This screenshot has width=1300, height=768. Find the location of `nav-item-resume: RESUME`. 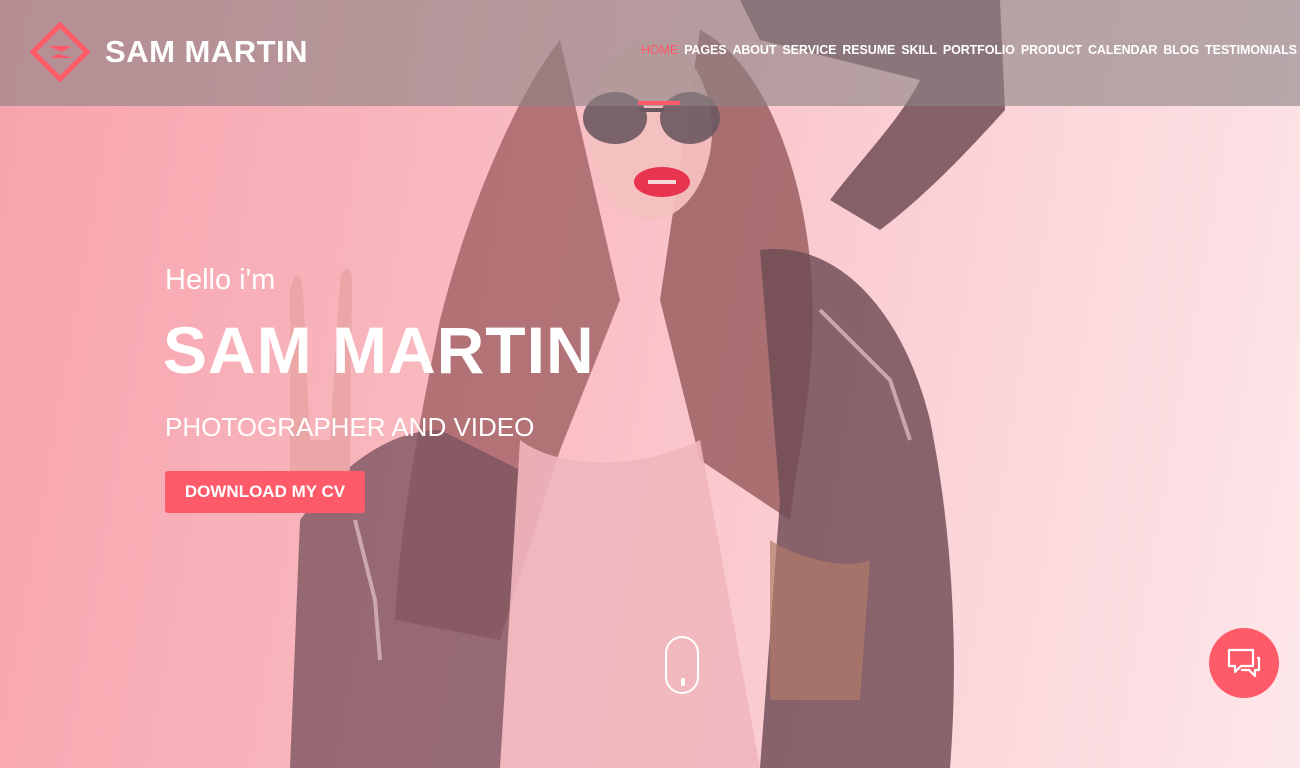

nav-item-resume: RESUME is located at coordinates (868, 50).